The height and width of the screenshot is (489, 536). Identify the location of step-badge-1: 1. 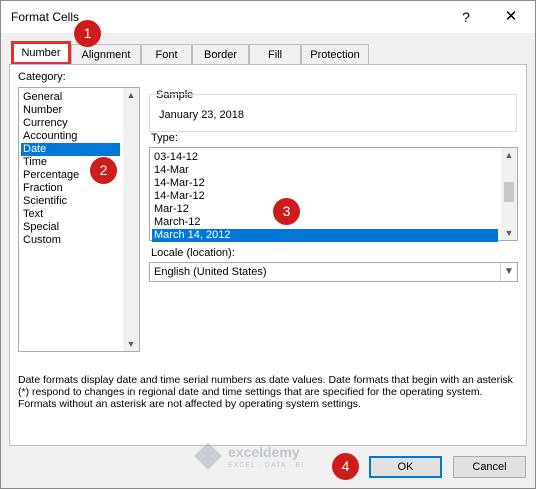
(87, 33).